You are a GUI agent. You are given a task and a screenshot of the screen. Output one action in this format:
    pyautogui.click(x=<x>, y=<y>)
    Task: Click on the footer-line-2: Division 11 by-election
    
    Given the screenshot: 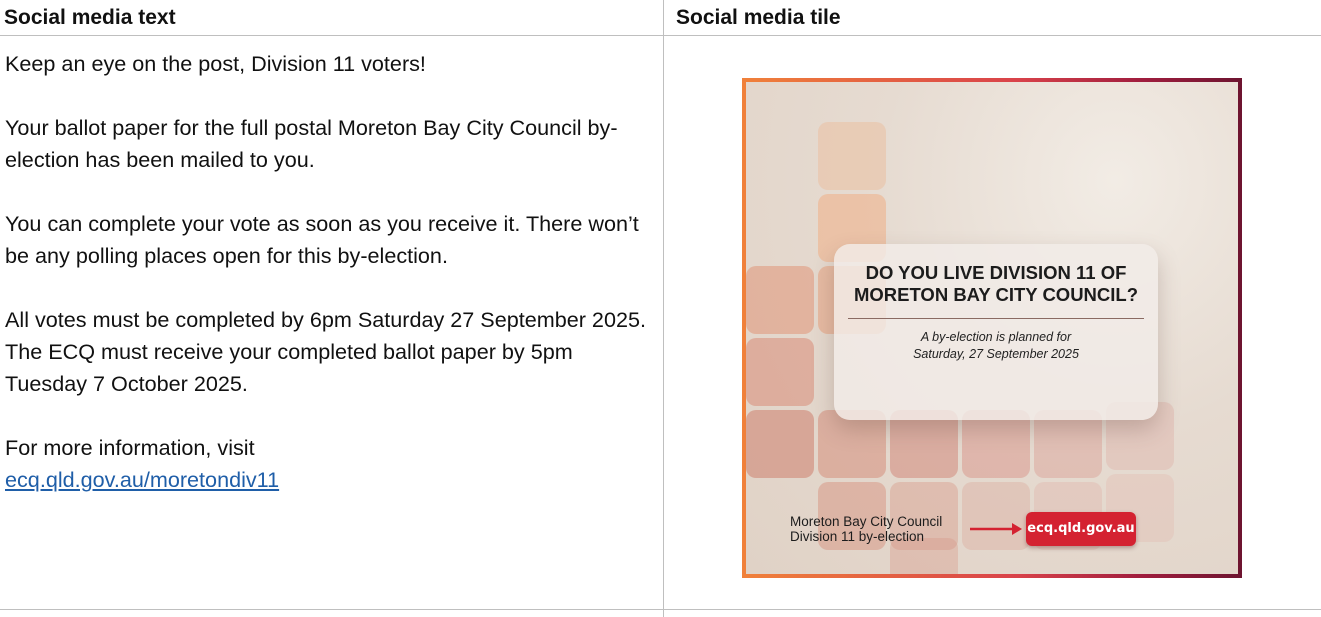 What is the action you would take?
    pyautogui.click(x=857, y=536)
    